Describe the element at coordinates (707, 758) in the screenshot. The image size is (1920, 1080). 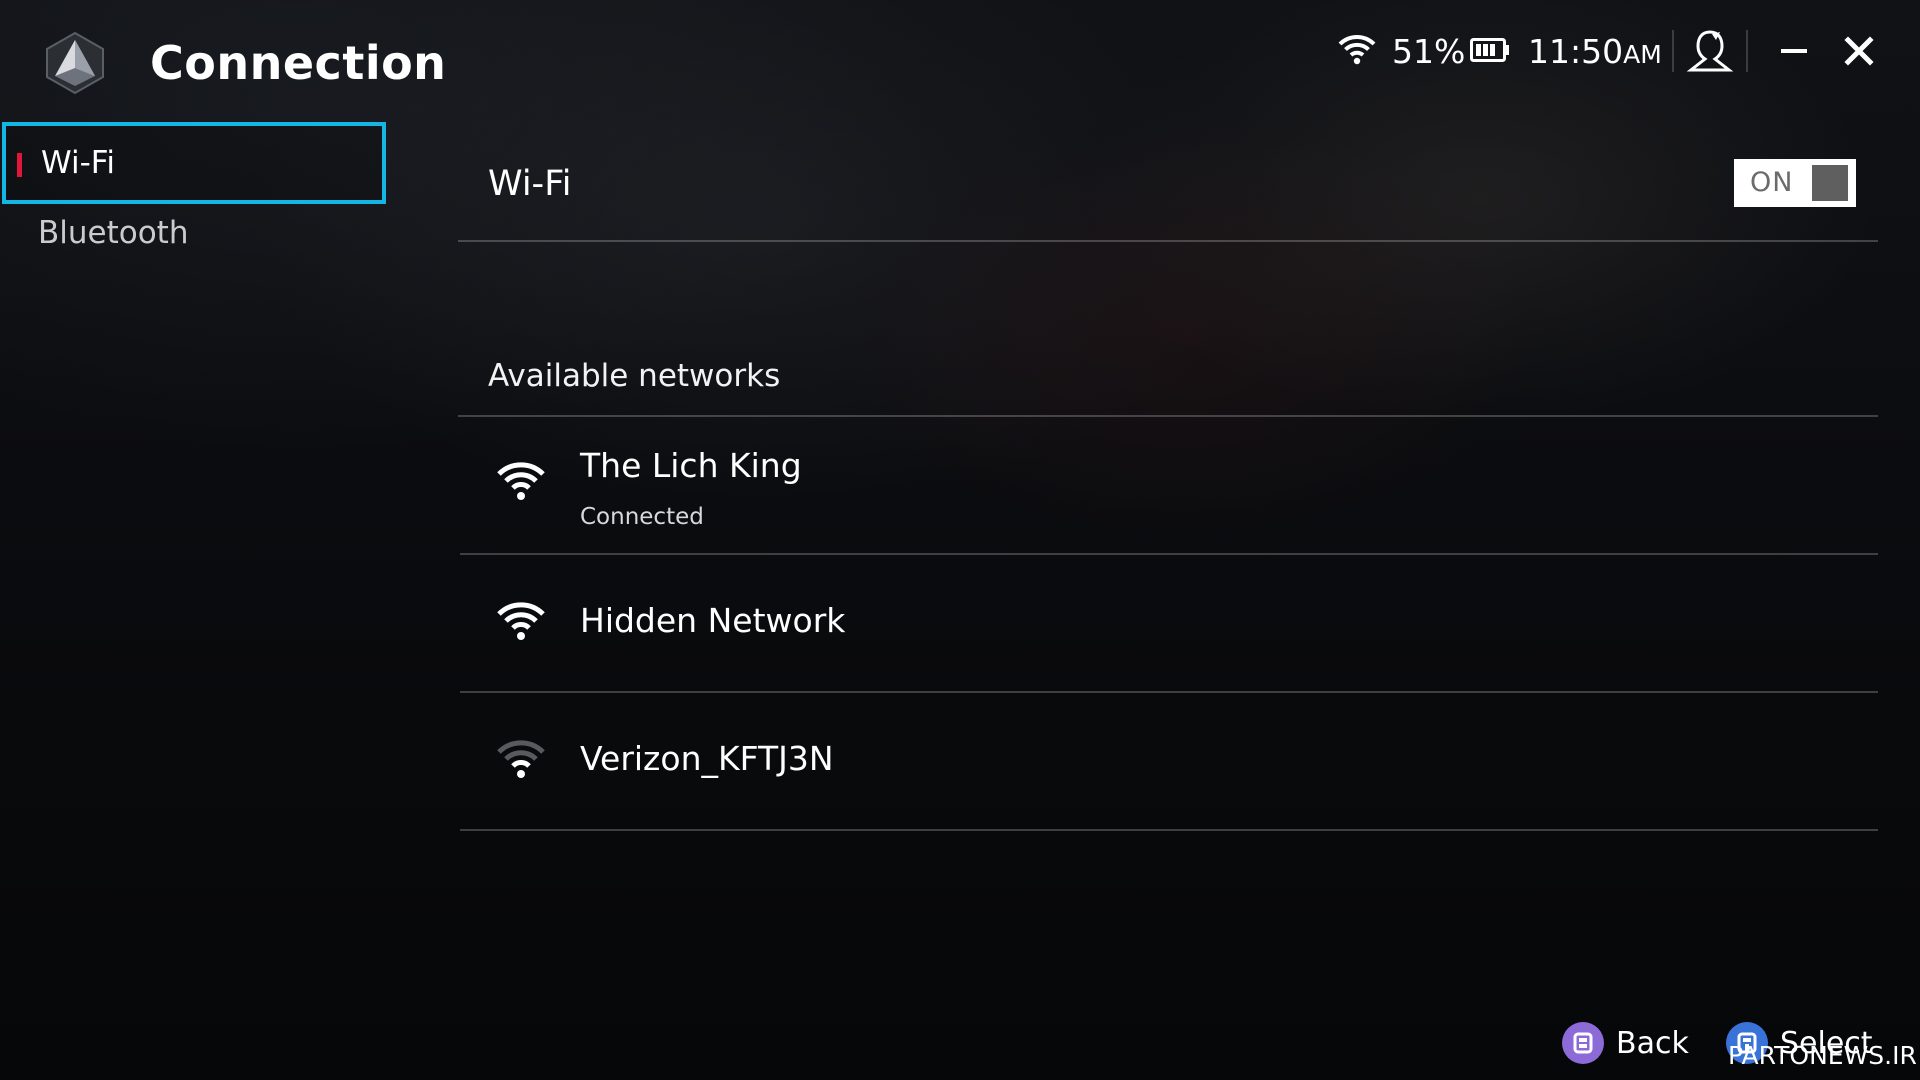
I see `network-name: Verizon_KFTJ3N` at that location.